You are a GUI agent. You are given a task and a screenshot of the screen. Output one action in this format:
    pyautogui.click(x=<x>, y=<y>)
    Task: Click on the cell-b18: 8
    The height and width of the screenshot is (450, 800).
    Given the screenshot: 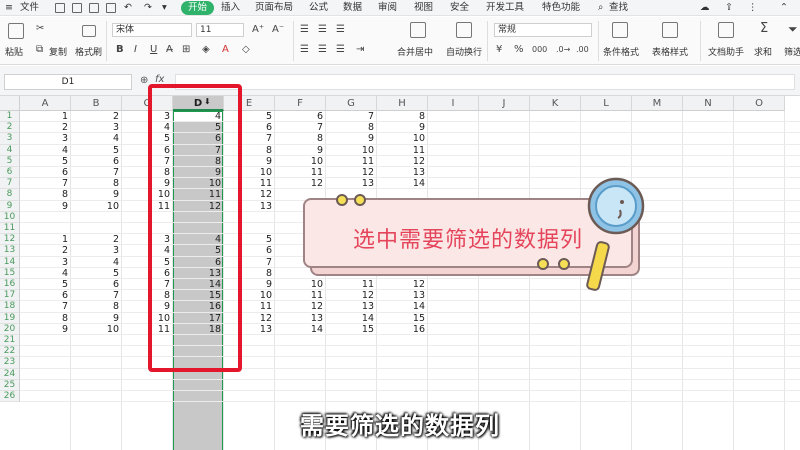 What is the action you would take?
    pyautogui.click(x=96, y=306)
    